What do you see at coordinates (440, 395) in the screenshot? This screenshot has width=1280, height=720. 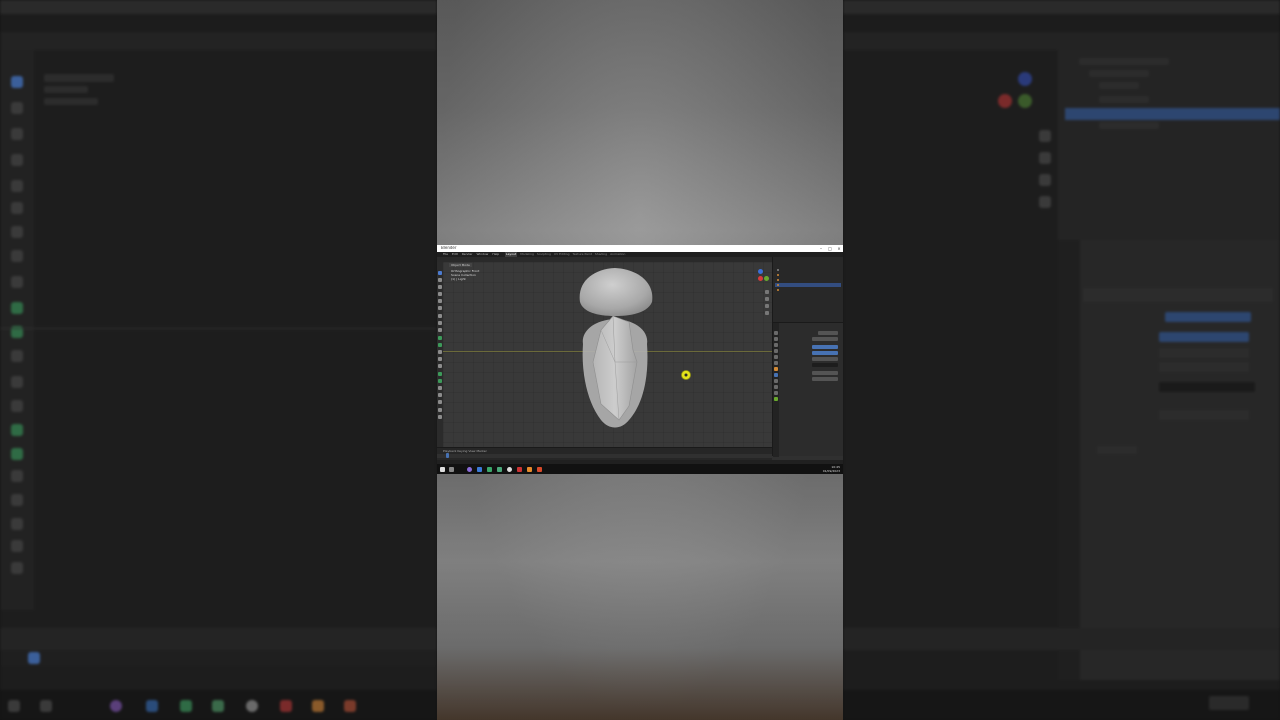 I see `edge-slide-tool-icon` at bounding box center [440, 395].